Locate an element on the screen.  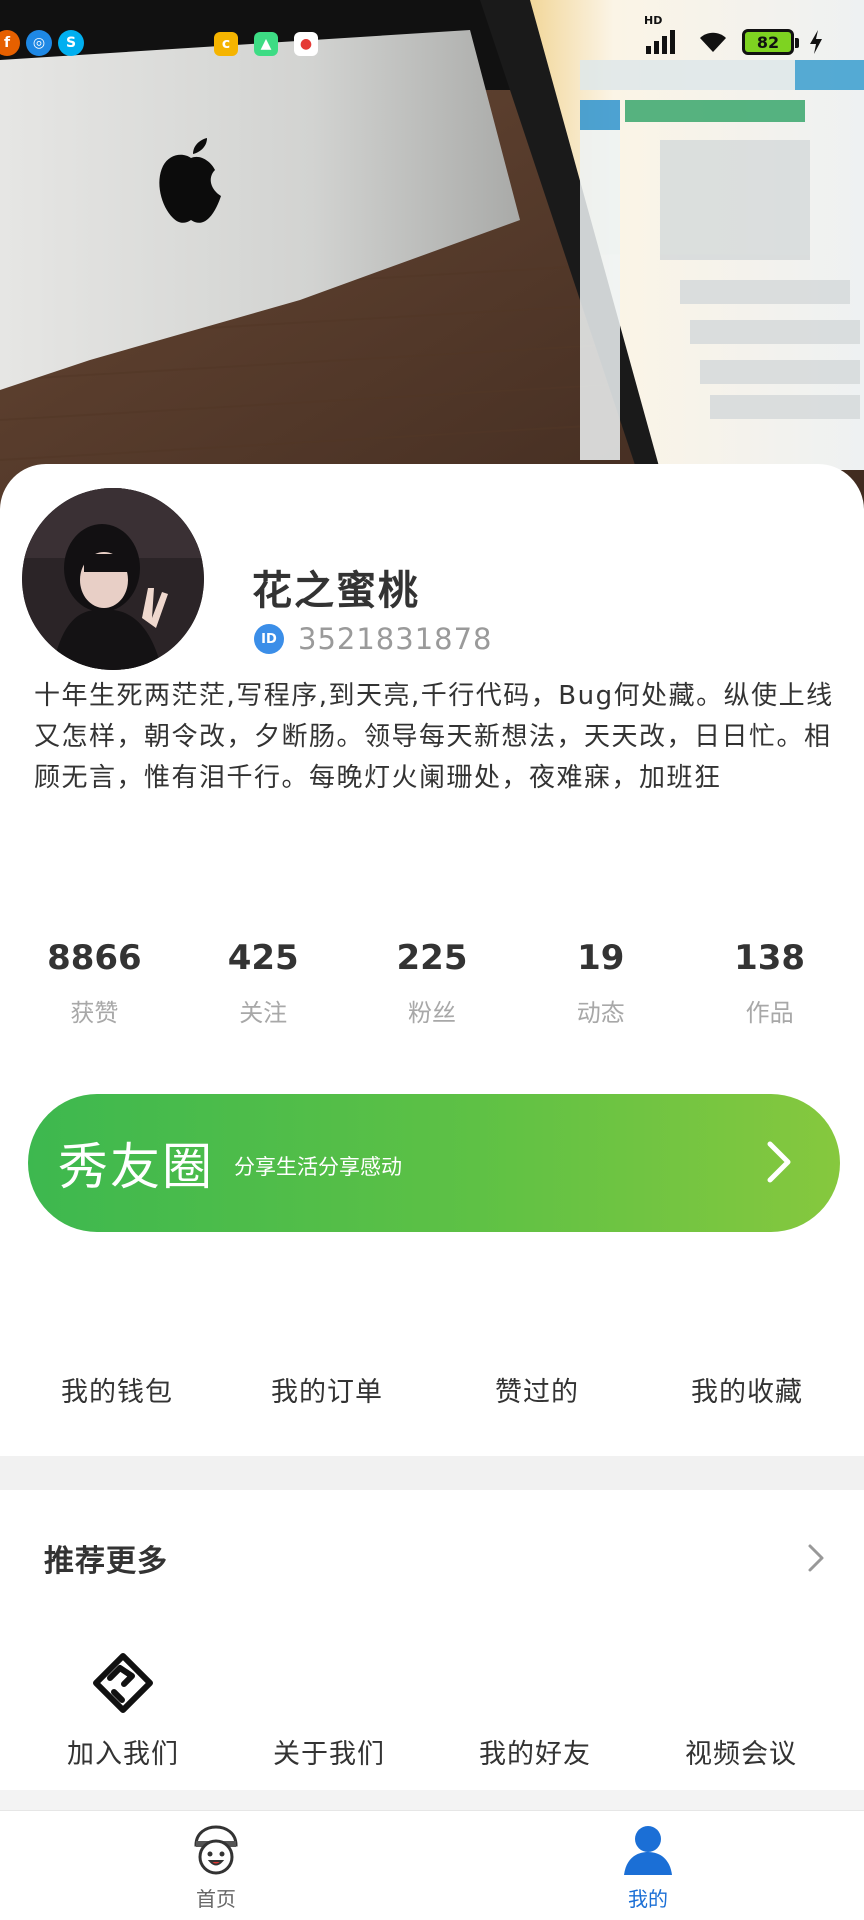
stat-value: 19 is located at coordinates (601, 958).